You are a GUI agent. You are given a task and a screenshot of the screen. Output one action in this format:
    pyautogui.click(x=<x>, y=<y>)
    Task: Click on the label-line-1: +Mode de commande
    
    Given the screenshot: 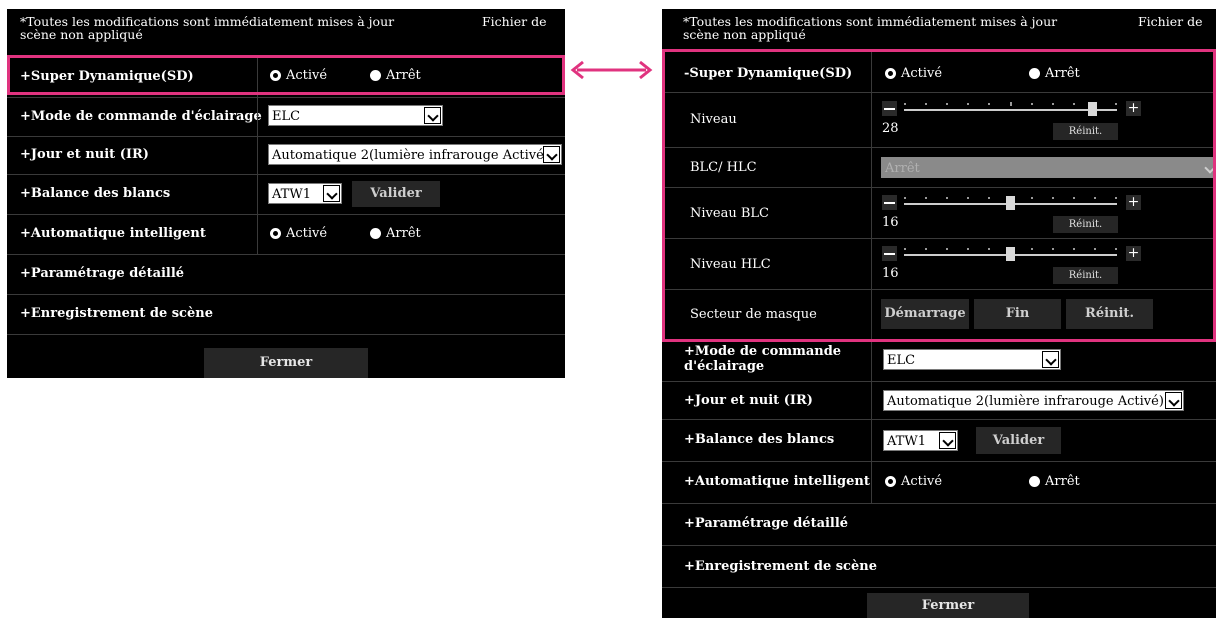 What is the action you would take?
    pyautogui.click(x=763, y=351)
    